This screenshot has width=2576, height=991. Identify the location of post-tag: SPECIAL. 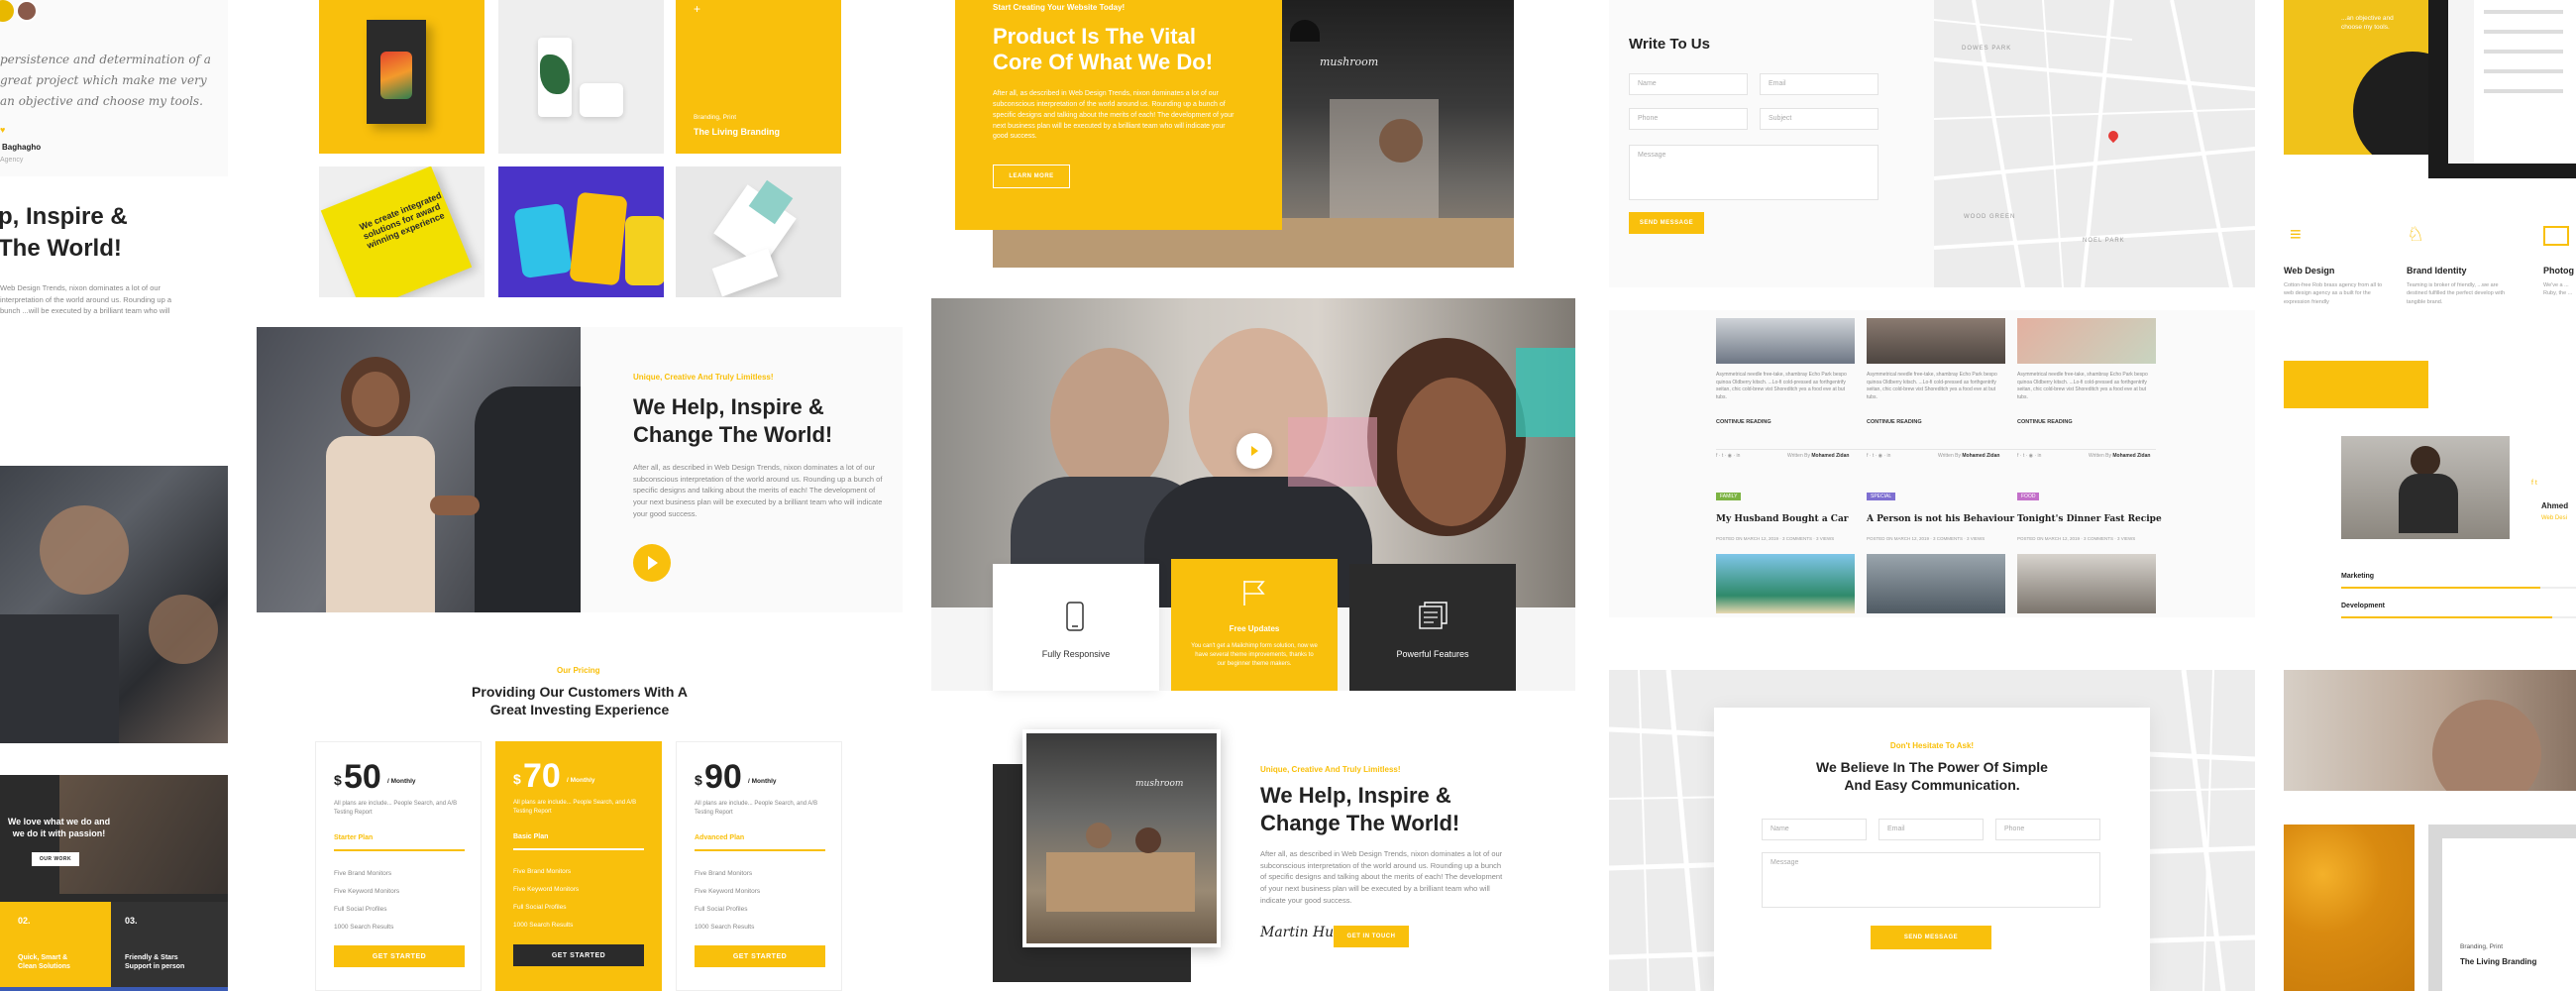
(1882, 496).